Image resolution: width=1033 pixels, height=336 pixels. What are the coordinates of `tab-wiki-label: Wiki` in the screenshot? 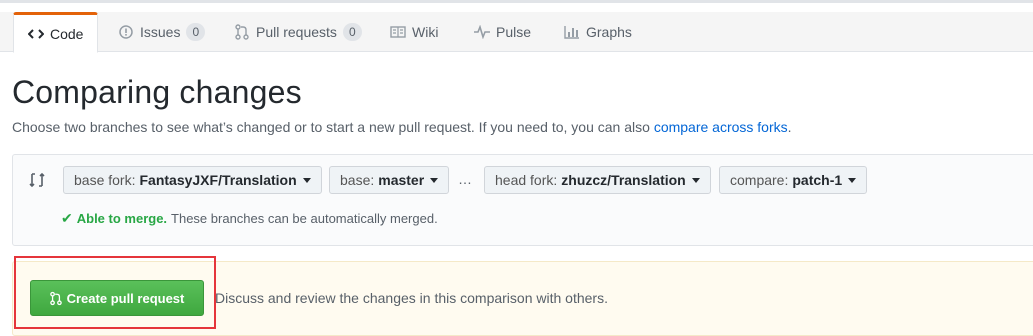 It's located at (425, 32).